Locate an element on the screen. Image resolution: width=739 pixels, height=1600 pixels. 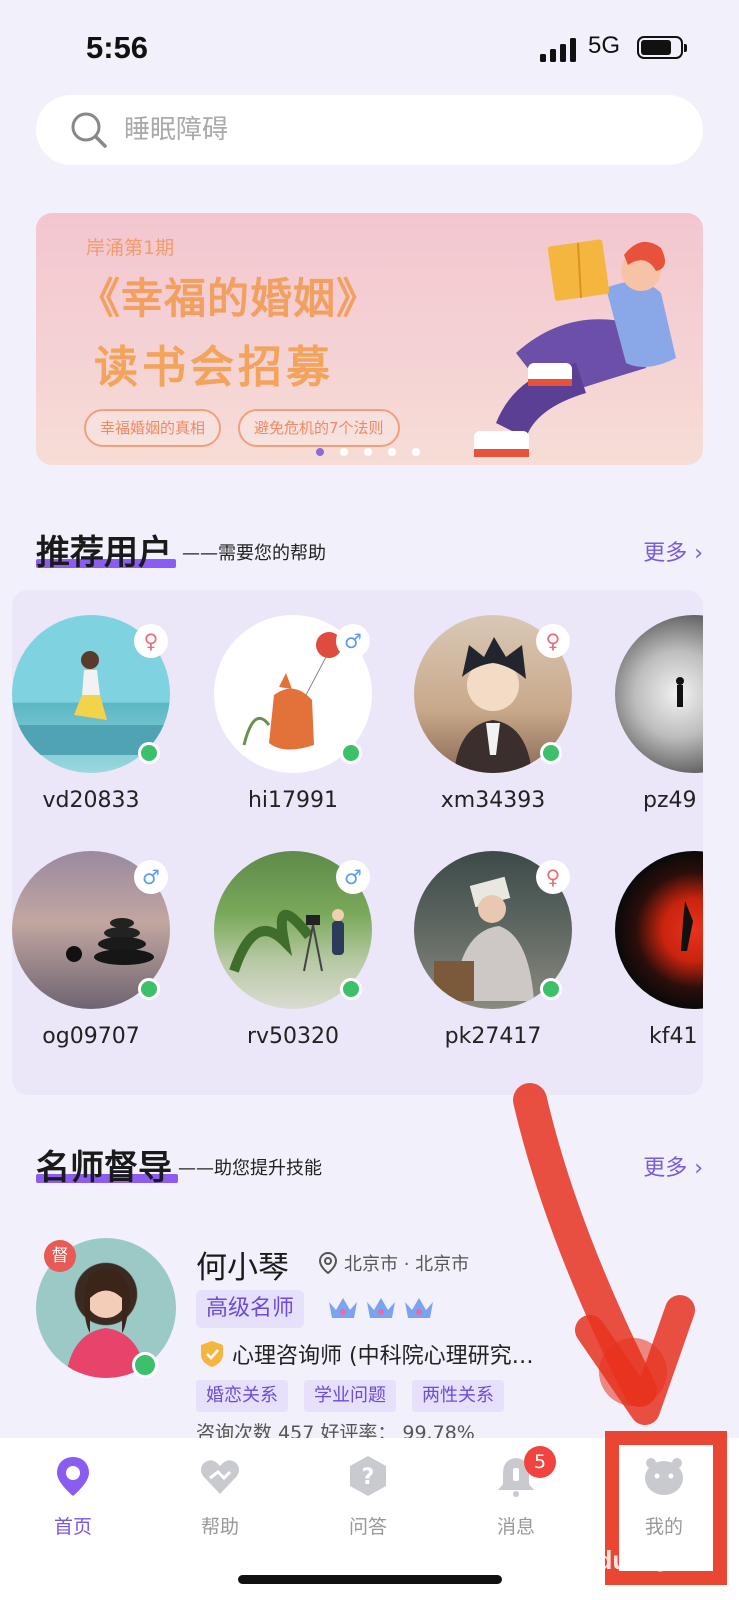
recommend-header: 推荐用户 ——需要您的帮助 更多 › is located at coordinates (369, 550).